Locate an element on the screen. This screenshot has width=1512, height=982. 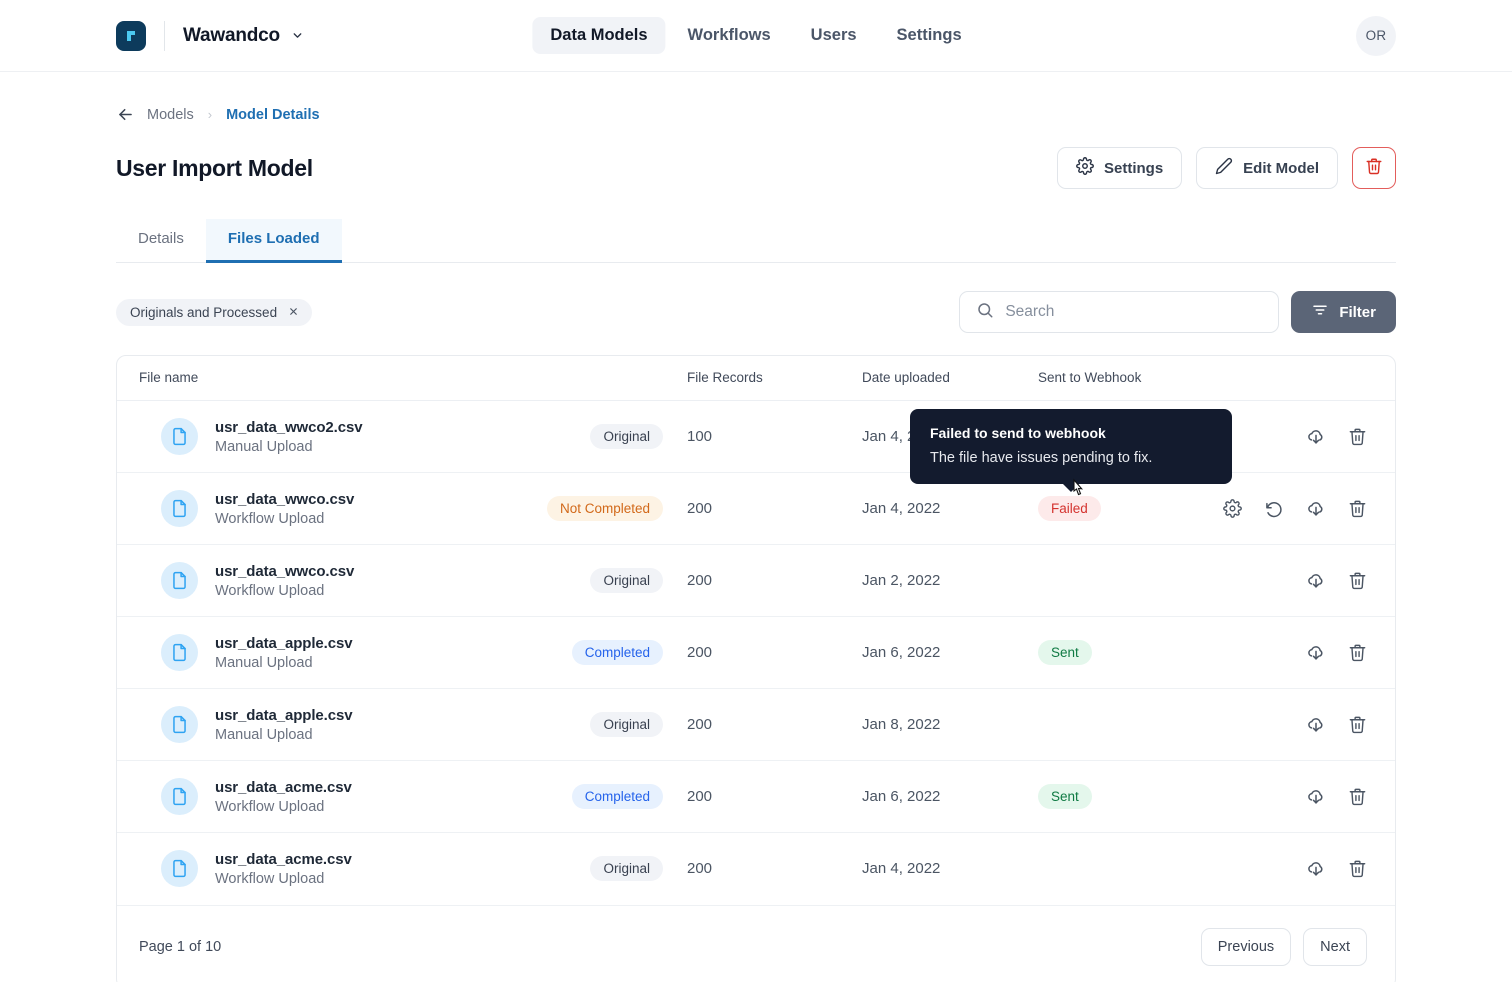
file-name-text: usr_data_wwco2.csv is located at coordinates (289, 427).